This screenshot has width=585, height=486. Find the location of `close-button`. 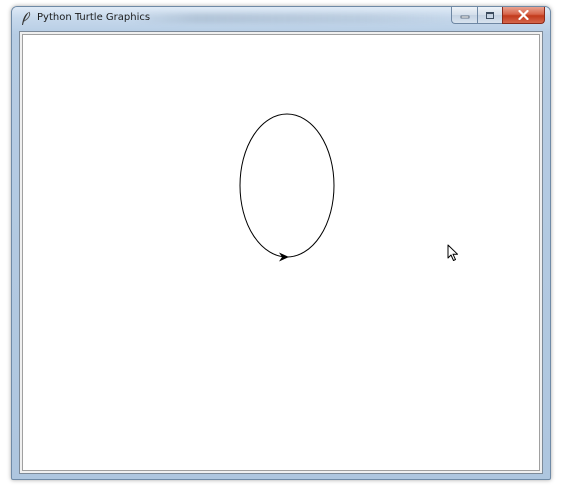

close-button is located at coordinates (523, 15).